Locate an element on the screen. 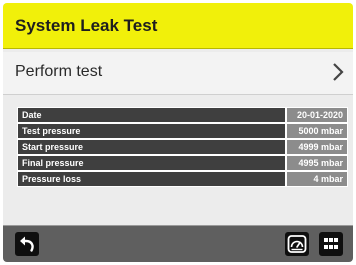 This screenshot has height=265, width=356. row-value: 4 mbar is located at coordinates (317, 179).